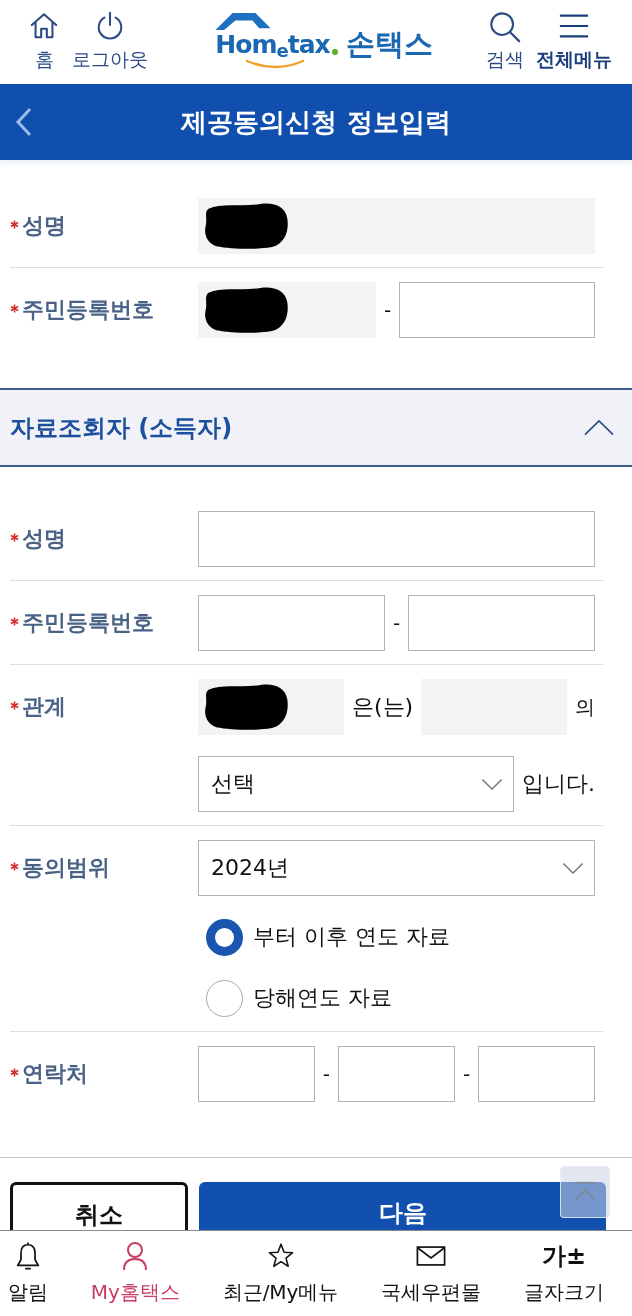 This screenshot has width=632, height=1316. Describe the element at coordinates (66, 868) in the screenshot. I see `field-label: 동의범위` at that location.